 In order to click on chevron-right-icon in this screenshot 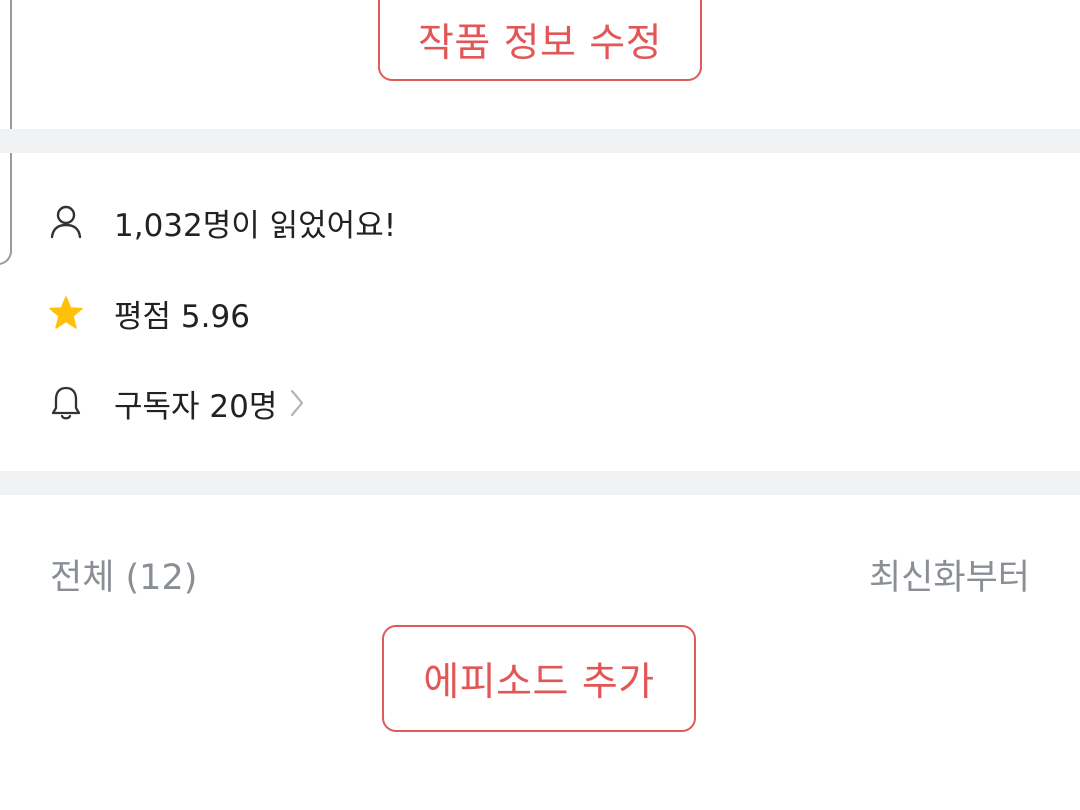, I will do `click(299, 403)`.